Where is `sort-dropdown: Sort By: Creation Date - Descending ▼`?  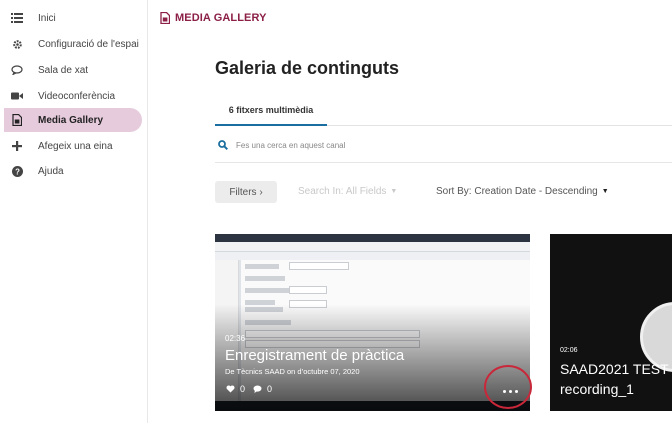
sort-dropdown: Sort By: Creation Date - Descending ▼ is located at coordinates (522, 191).